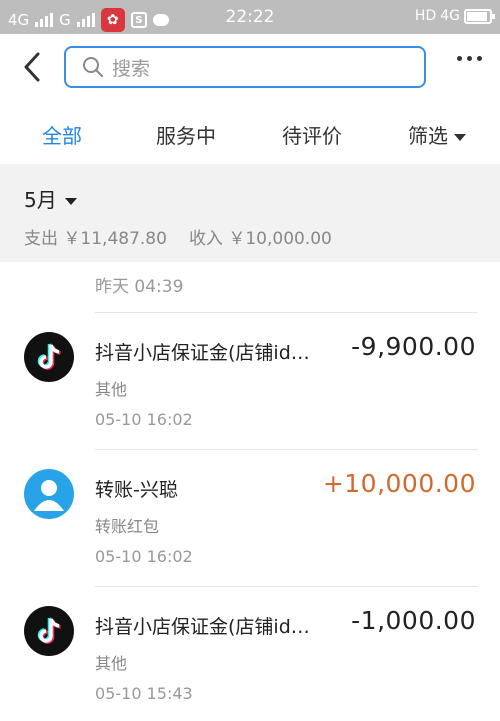 This screenshot has width=500, height=721. I want to click on chevron-left-icon, so click(32, 67).